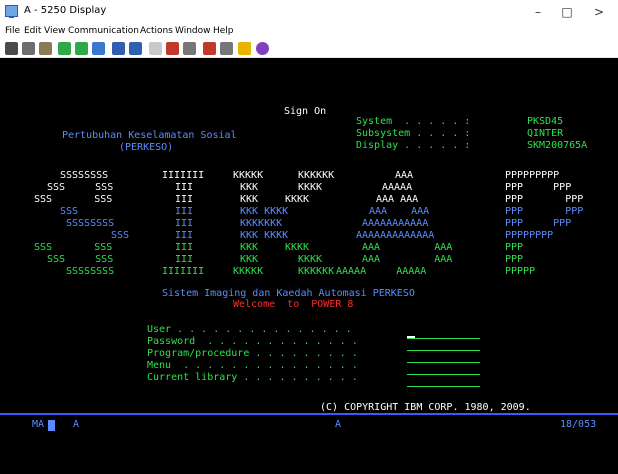  I want to click on menu-file: File, so click(12, 31).